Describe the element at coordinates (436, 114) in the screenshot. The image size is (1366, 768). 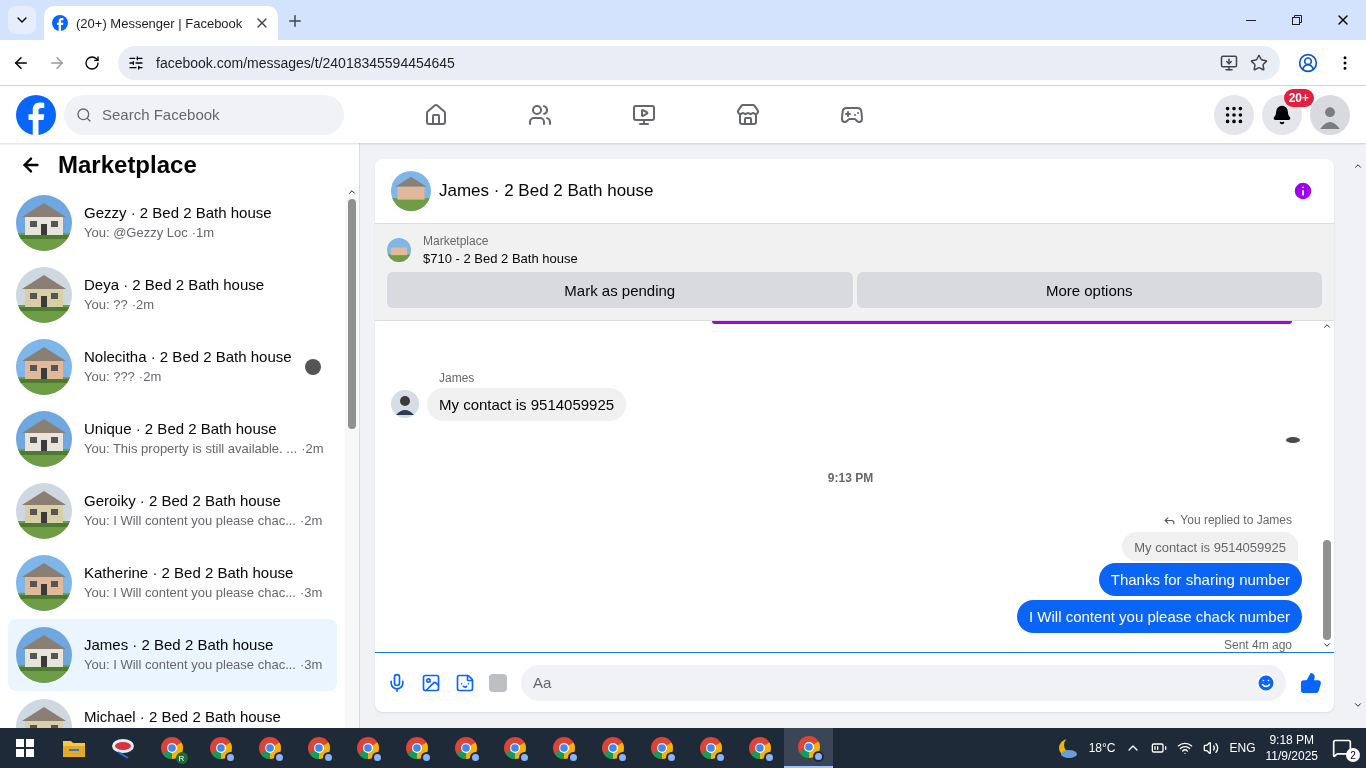
I see `home-icon` at that location.